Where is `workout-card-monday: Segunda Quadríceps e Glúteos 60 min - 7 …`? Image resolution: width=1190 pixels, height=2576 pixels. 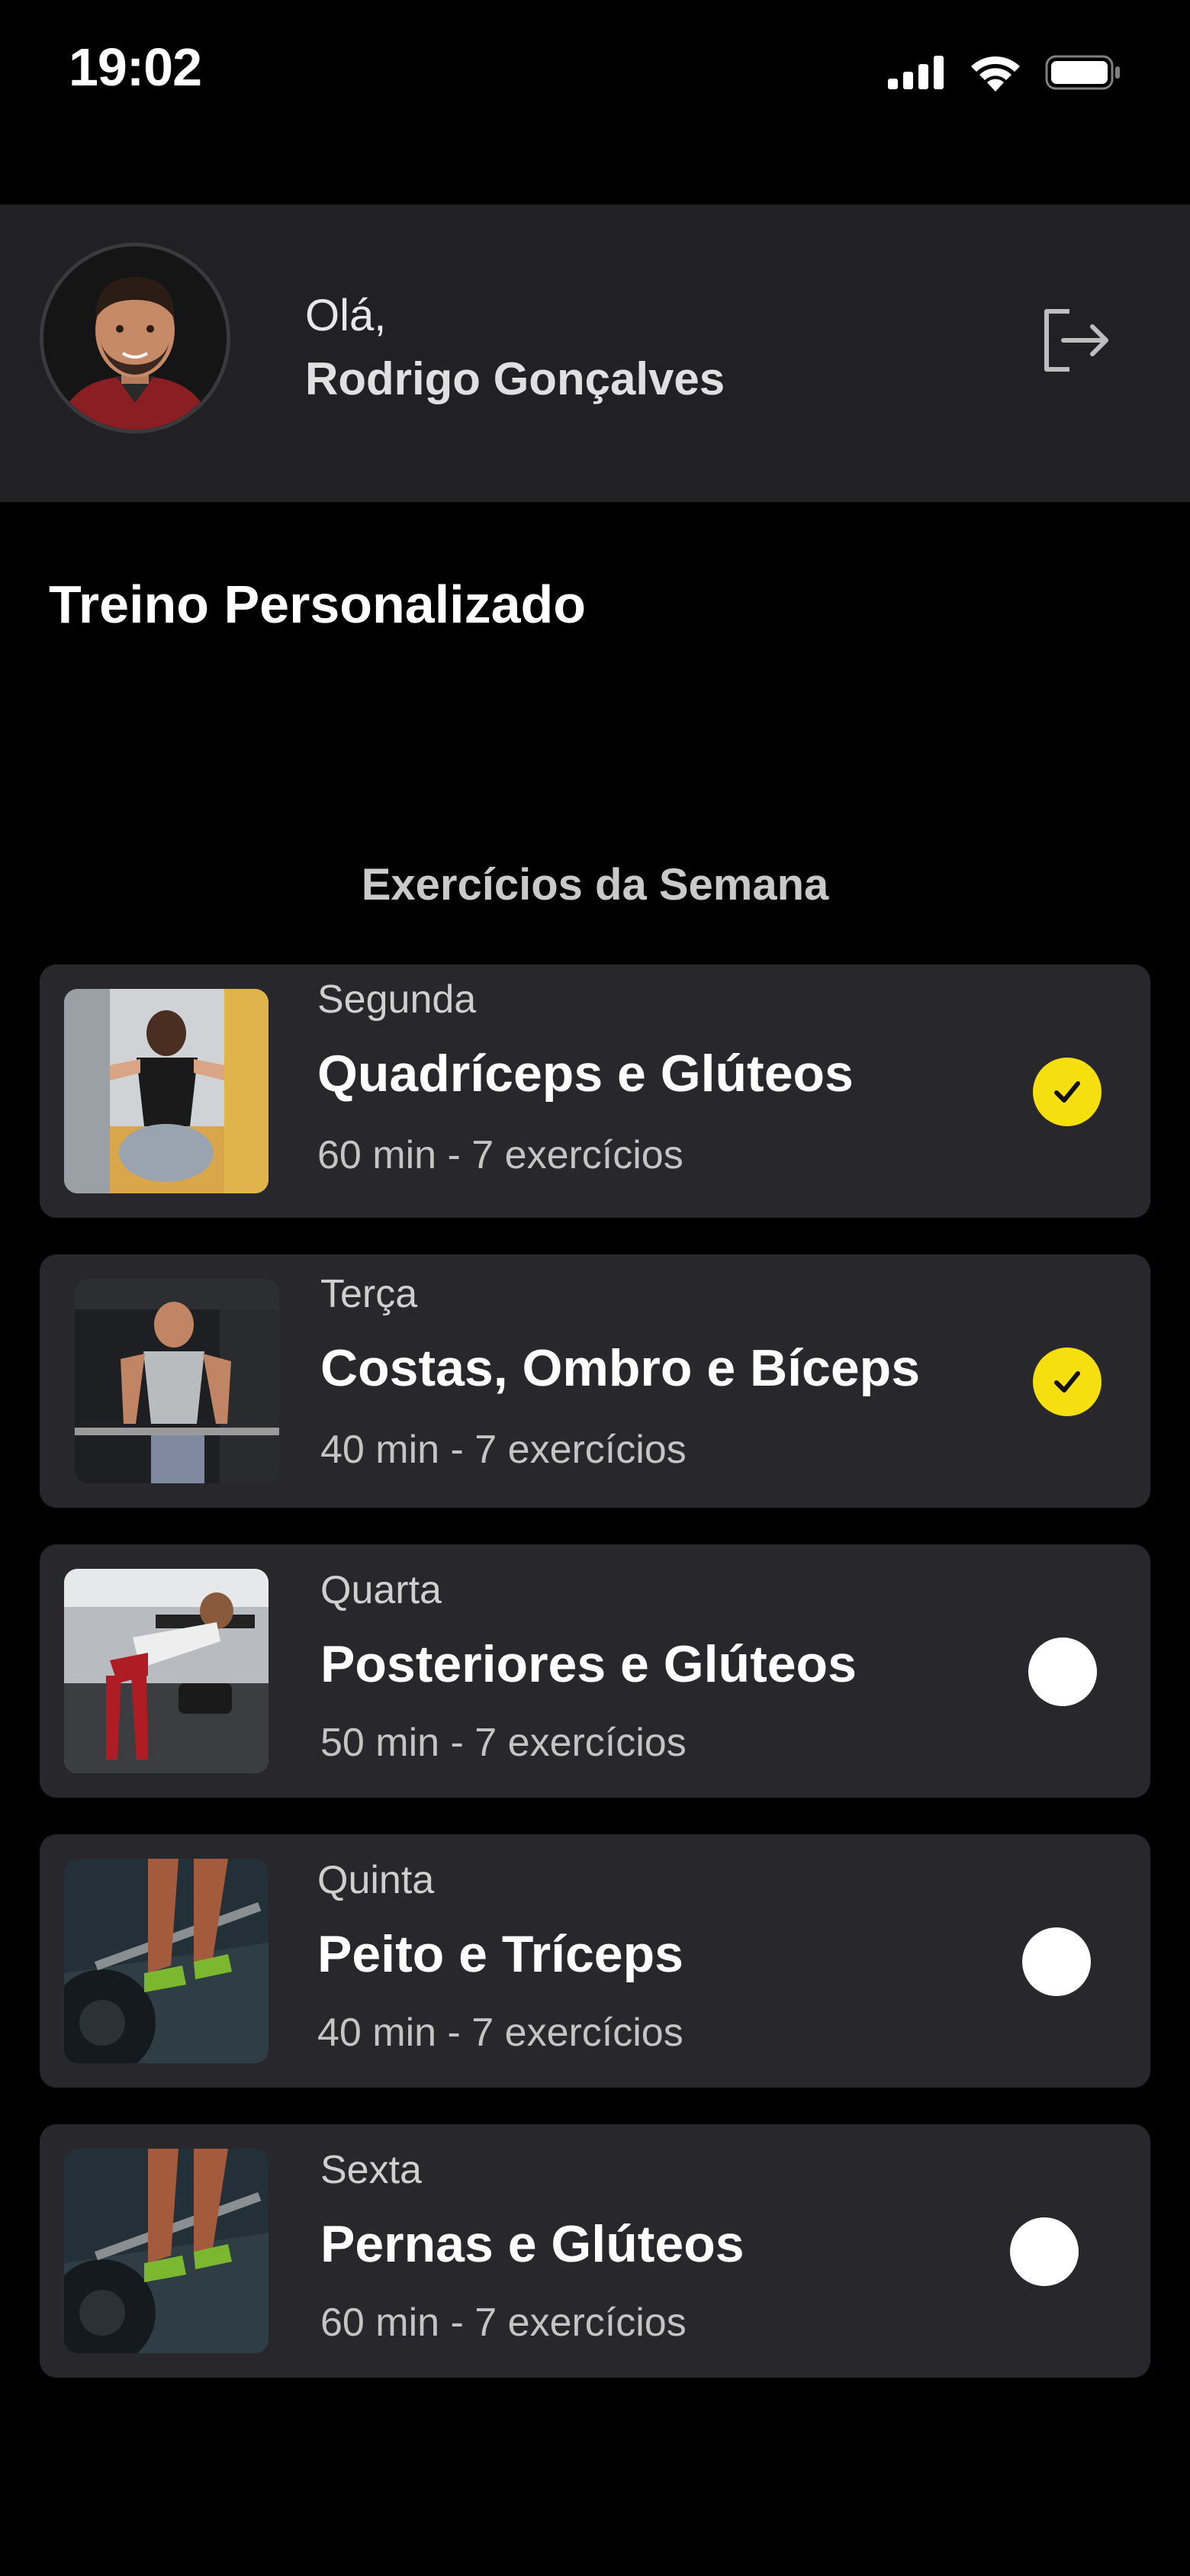 workout-card-monday: Segunda Quadríceps e Glúteos 60 min - 7 … is located at coordinates (595, 1091).